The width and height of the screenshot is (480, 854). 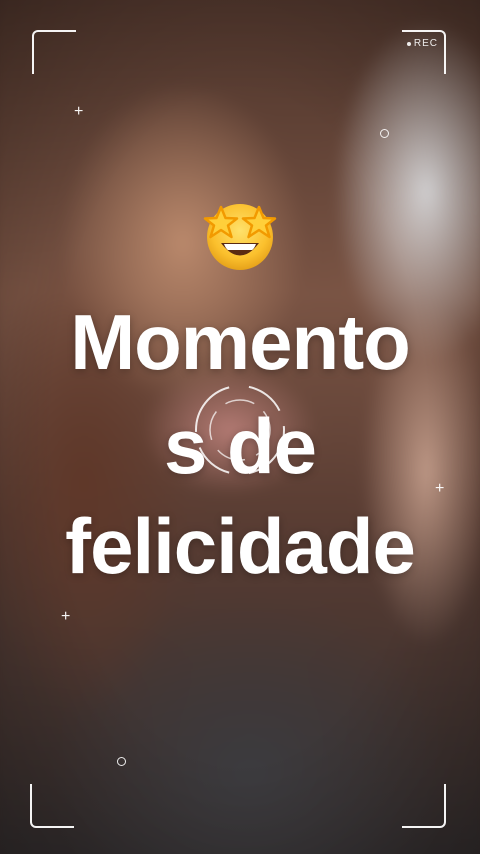 I want to click on viewfinder-corner-top-left, so click(x=54, y=52).